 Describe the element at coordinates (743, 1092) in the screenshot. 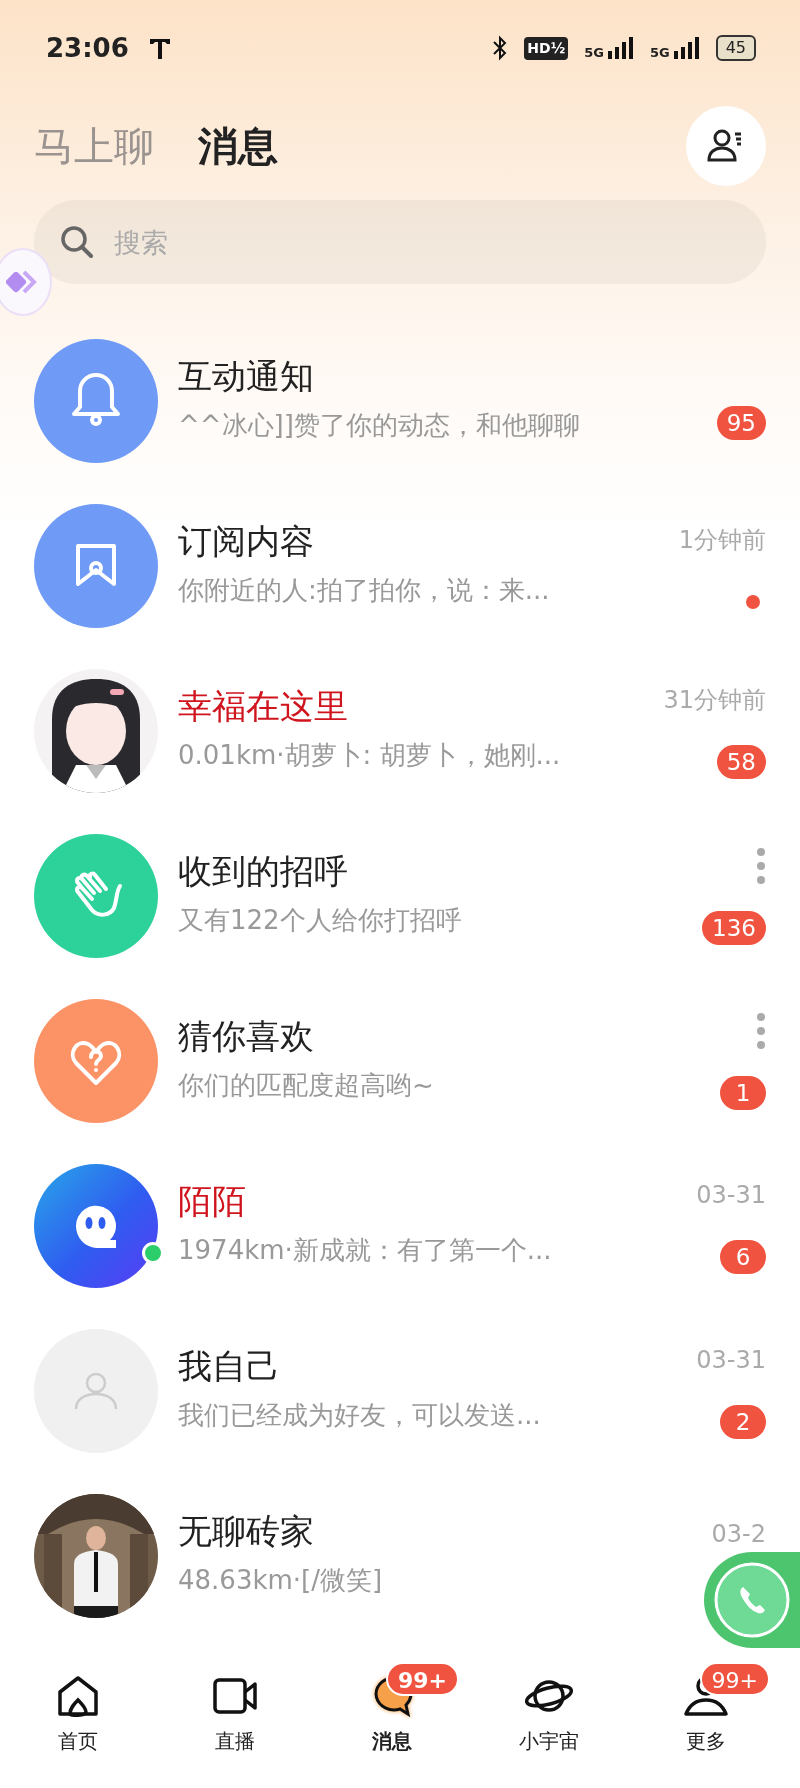

I see `unread-count: 1` at that location.